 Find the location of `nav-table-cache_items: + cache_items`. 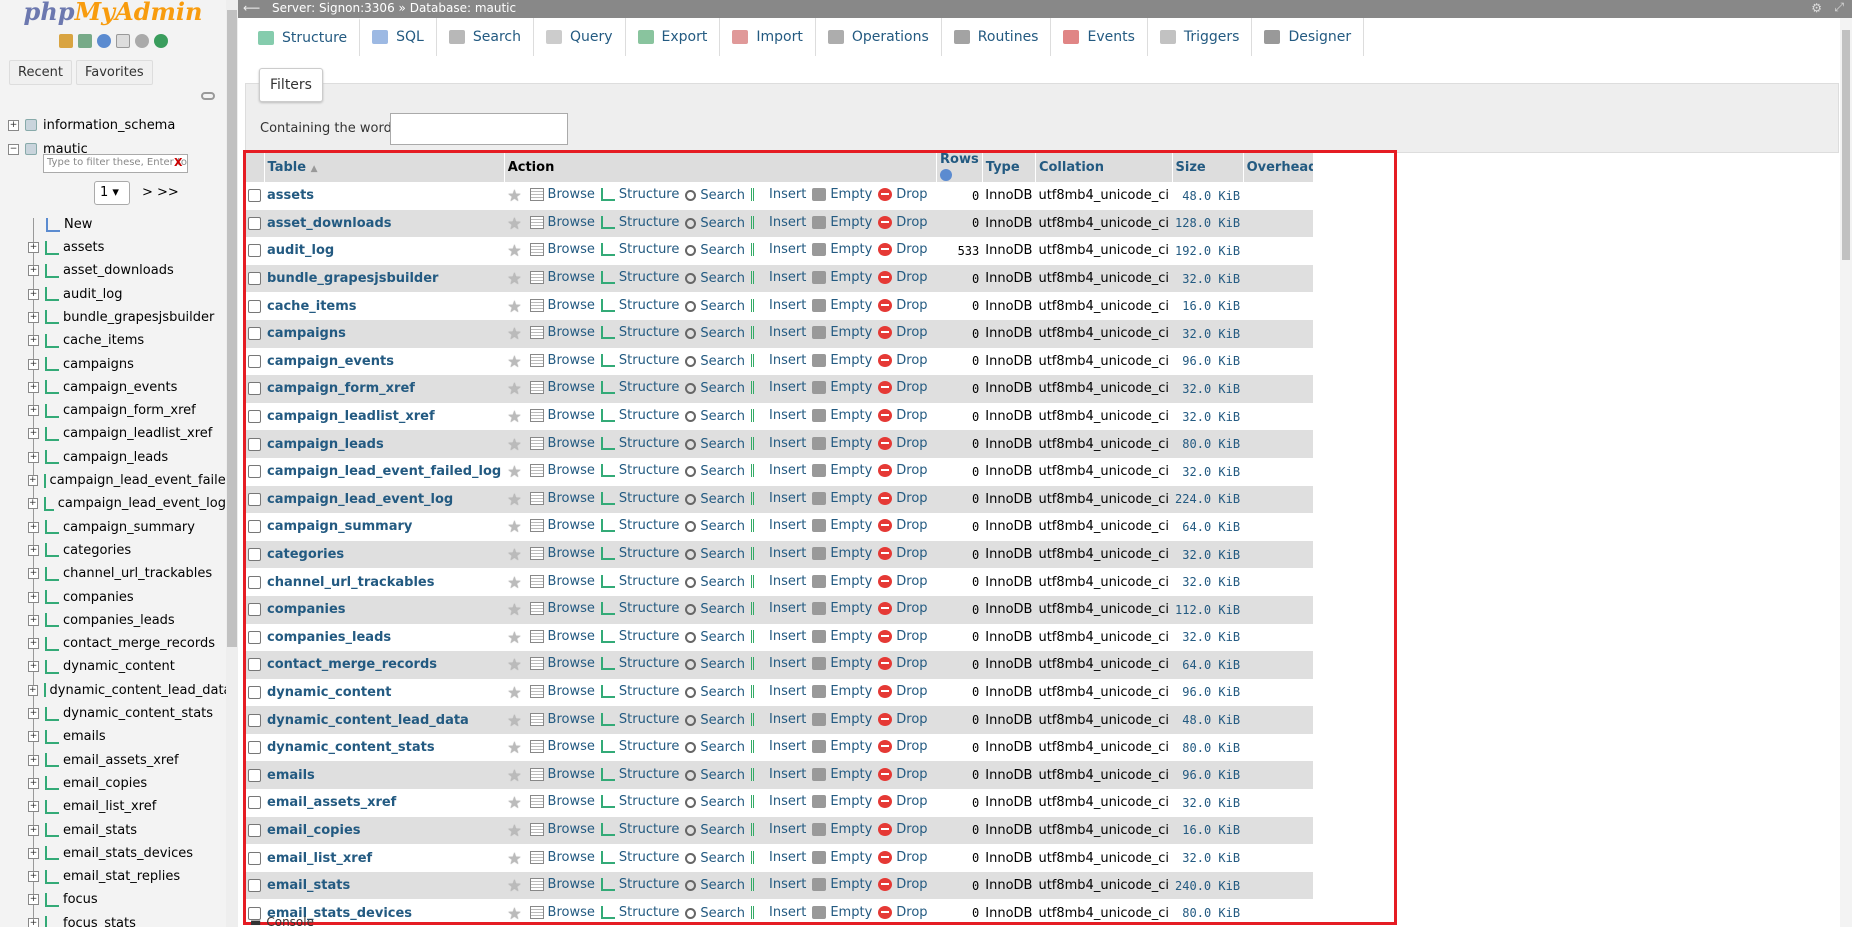

nav-table-cache_items: + cache_items is located at coordinates (127, 340).